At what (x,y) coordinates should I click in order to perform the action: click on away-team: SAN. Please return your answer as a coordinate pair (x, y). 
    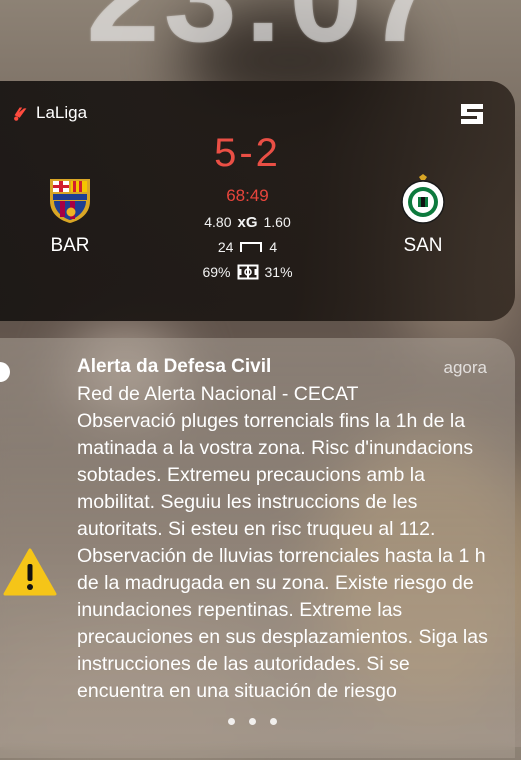
    Looking at the image, I should click on (423, 215).